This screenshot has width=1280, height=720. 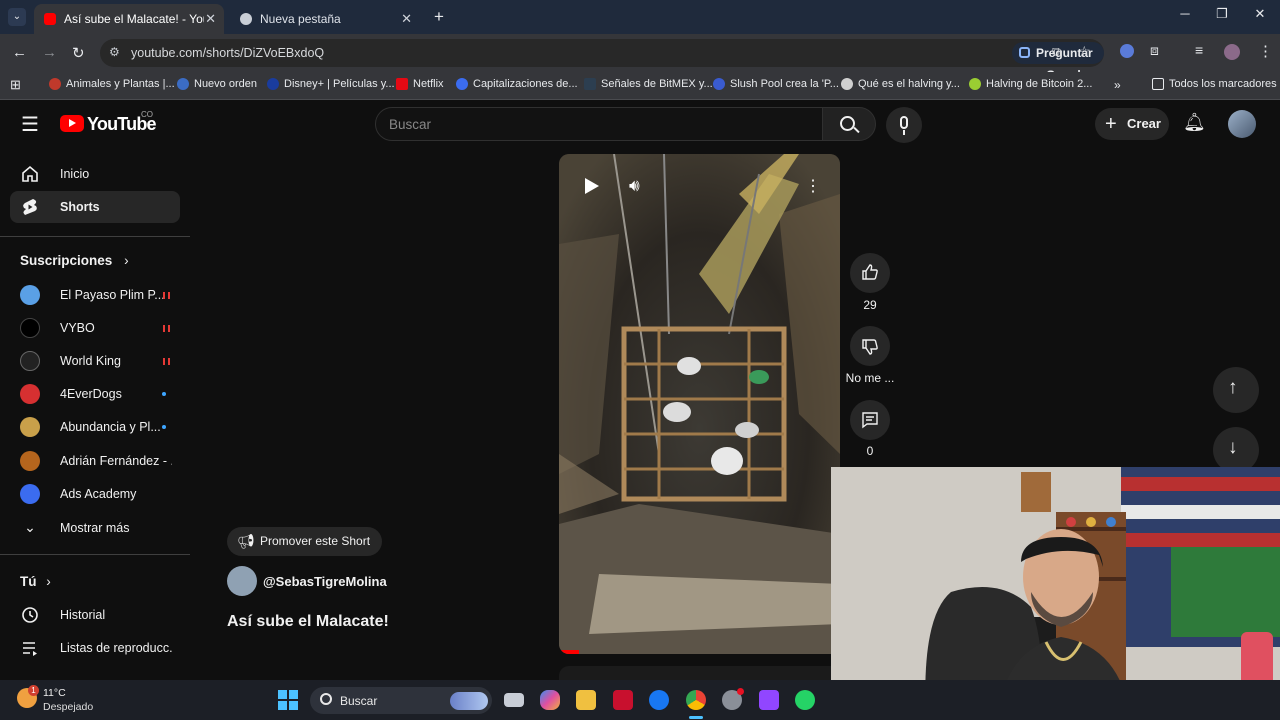 What do you see at coordinates (1185, 13) in the screenshot?
I see `minimize-icon: ─` at bounding box center [1185, 13].